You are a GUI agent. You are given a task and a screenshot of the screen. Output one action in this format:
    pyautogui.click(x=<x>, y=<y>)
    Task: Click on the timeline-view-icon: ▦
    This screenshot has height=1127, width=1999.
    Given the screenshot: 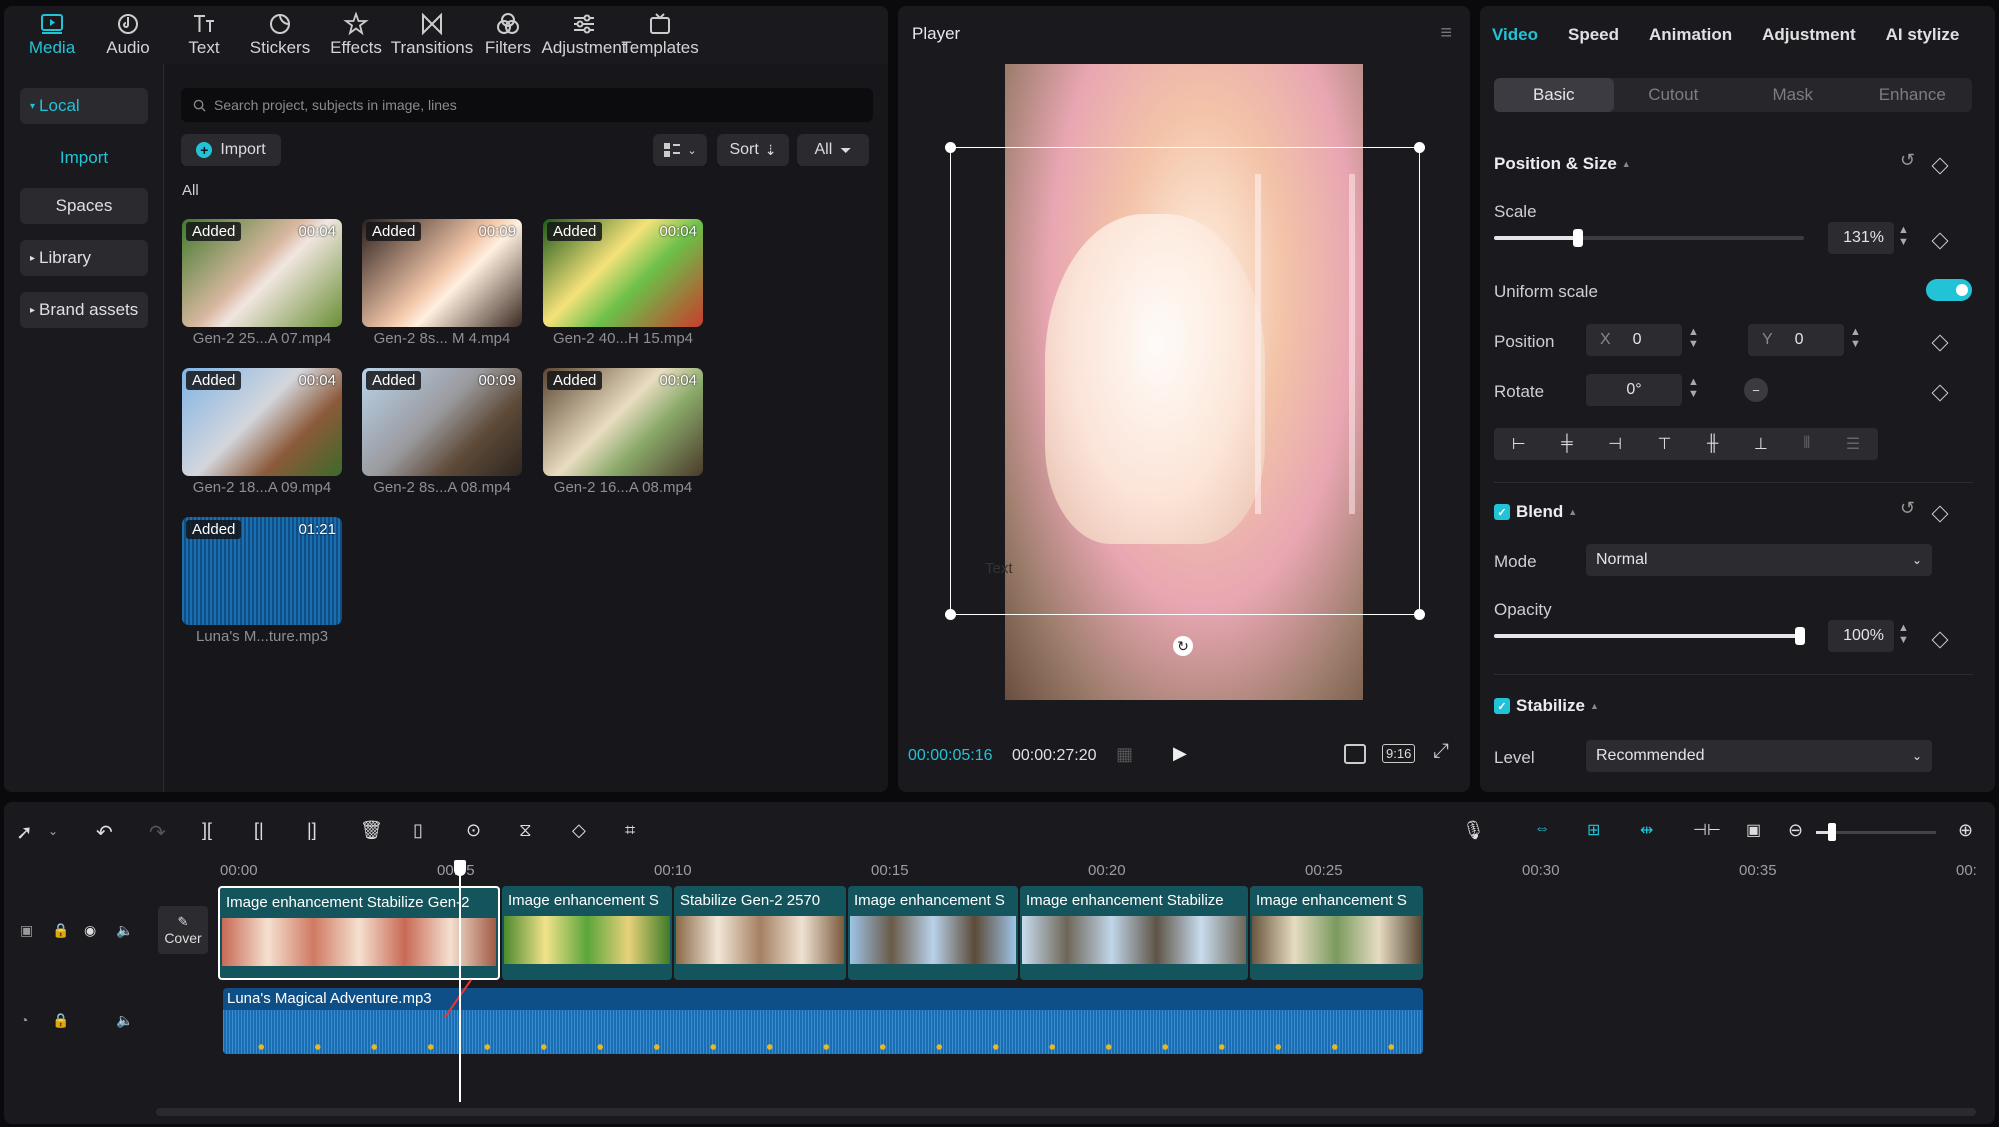 What is the action you would take?
    pyautogui.click(x=1124, y=754)
    